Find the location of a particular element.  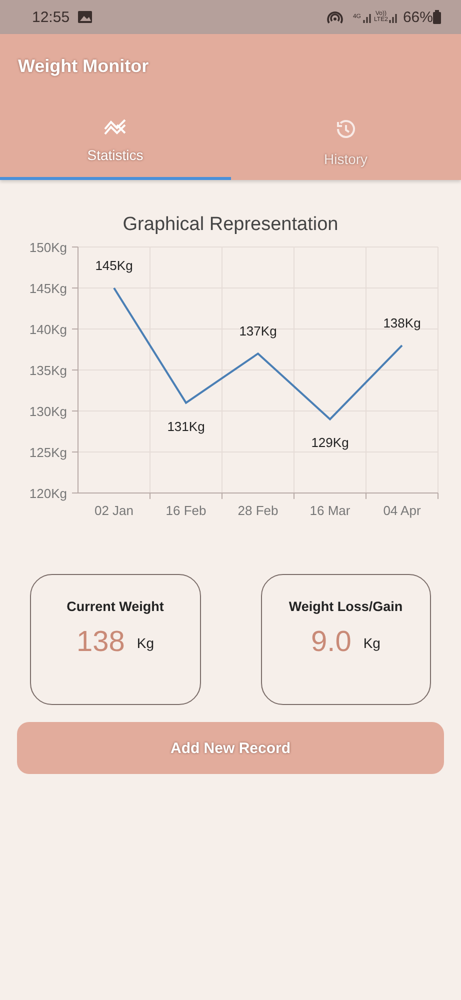

tab: History is located at coordinates (345, 148).